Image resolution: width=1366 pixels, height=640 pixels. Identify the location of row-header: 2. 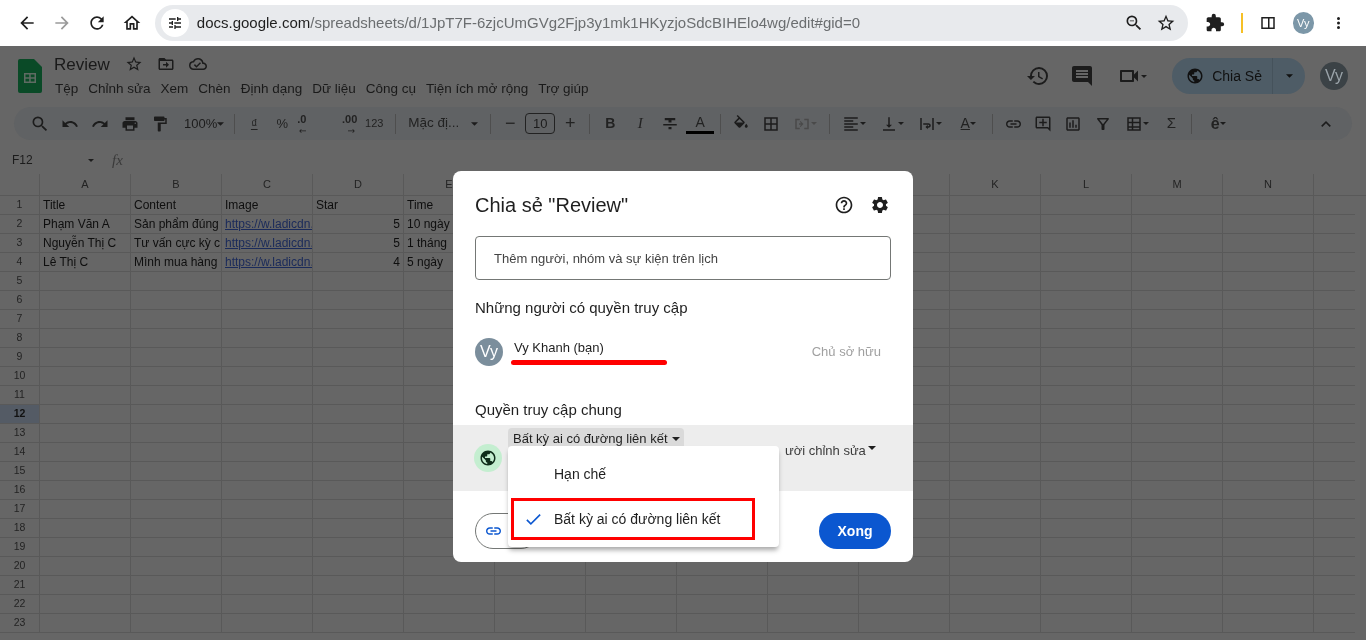
(19, 224).